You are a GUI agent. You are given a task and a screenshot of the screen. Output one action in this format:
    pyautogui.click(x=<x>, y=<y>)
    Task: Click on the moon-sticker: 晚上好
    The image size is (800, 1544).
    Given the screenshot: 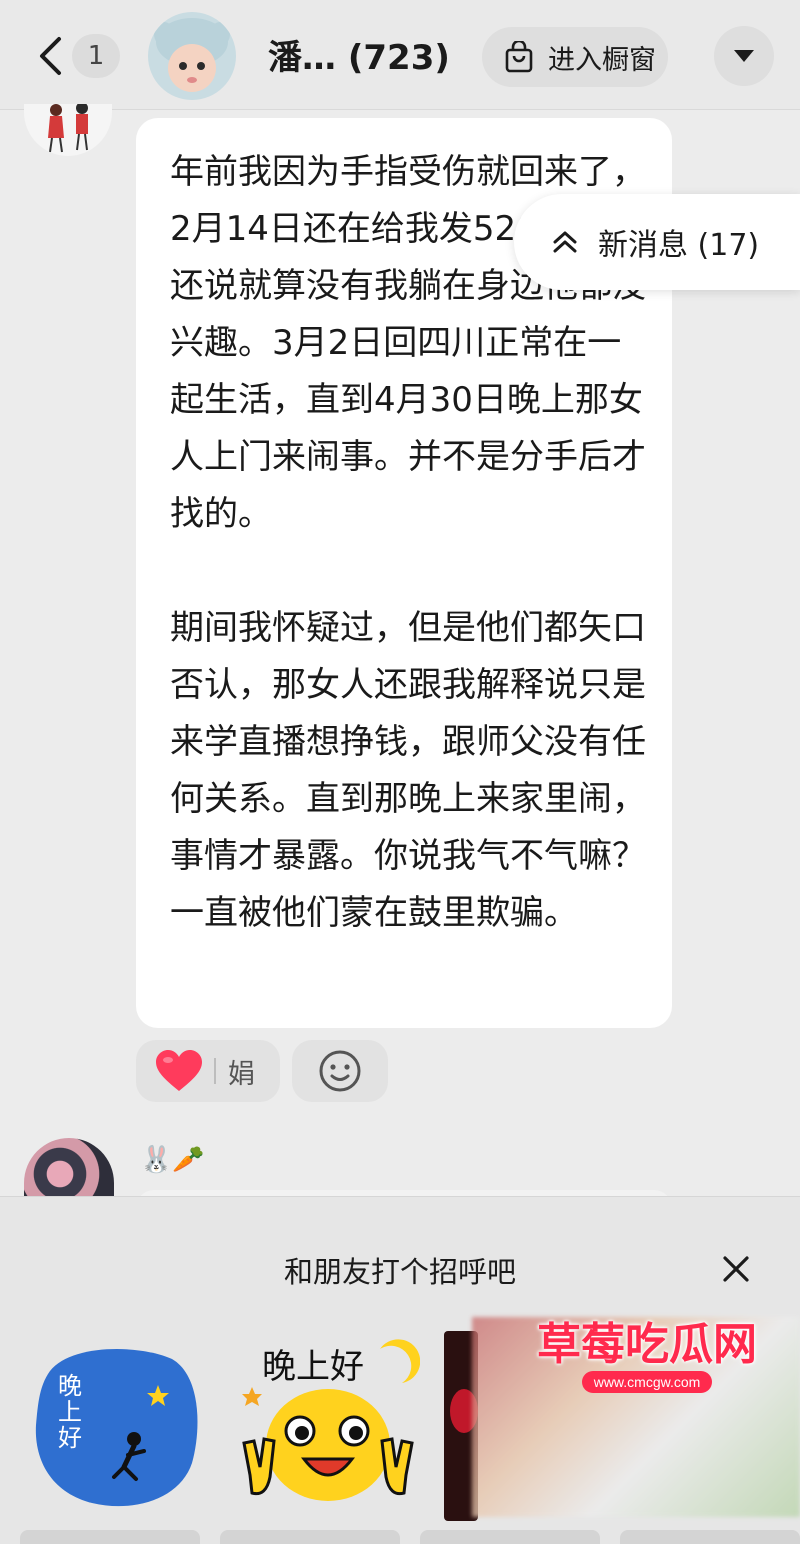 What is the action you would take?
    pyautogui.click(x=117, y=1426)
    